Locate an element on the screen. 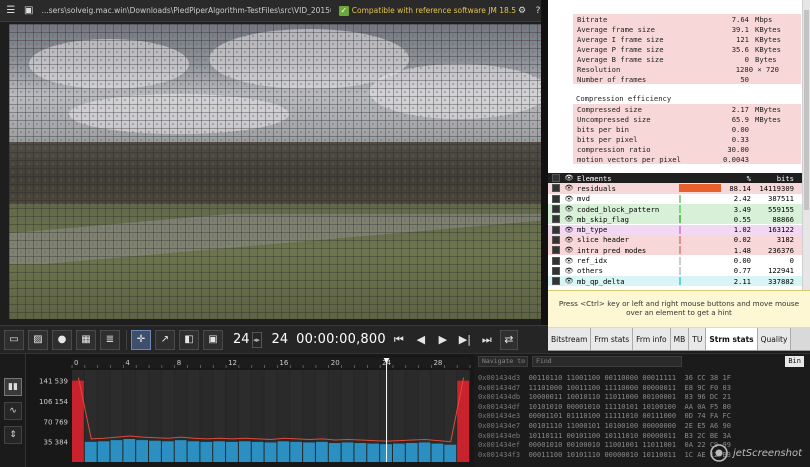 The image size is (810, 467). find-input: Find is located at coordinates (607, 361).